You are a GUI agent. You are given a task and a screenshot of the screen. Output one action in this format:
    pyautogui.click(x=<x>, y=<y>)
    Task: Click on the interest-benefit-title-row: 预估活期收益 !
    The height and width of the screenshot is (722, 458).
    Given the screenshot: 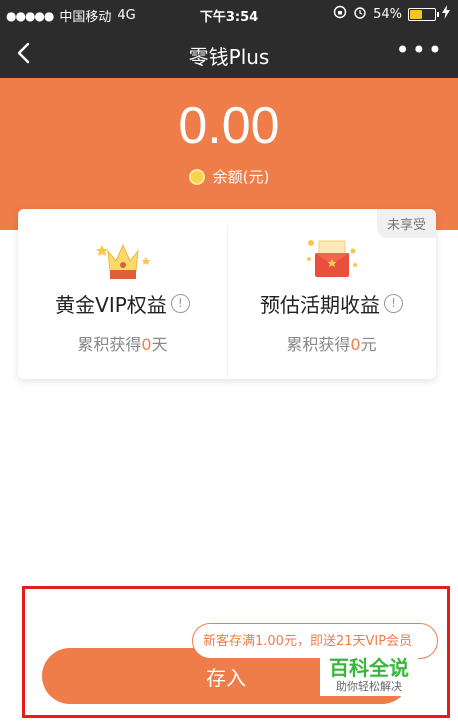 What is the action you would take?
    pyautogui.click(x=331, y=303)
    